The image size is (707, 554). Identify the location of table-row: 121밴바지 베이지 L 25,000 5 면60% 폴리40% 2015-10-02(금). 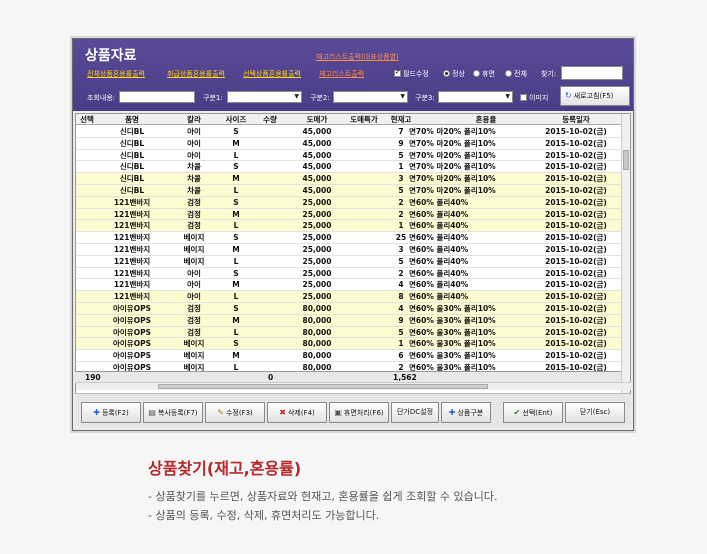
(349, 262).